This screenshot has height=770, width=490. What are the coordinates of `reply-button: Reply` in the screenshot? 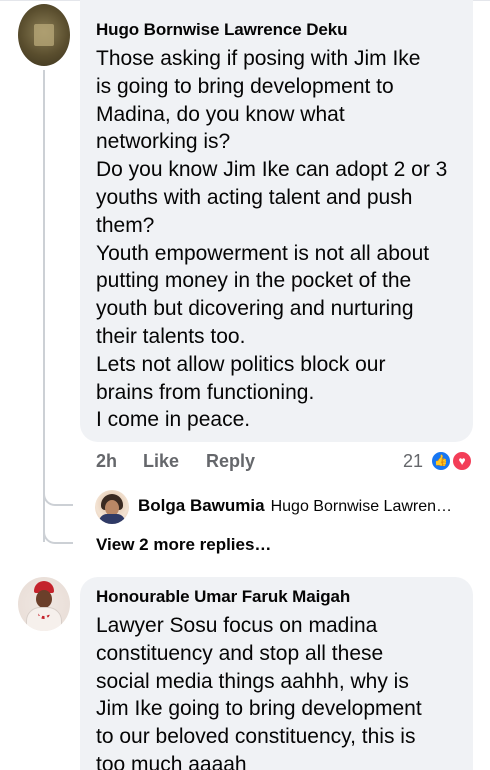 It's located at (230, 461).